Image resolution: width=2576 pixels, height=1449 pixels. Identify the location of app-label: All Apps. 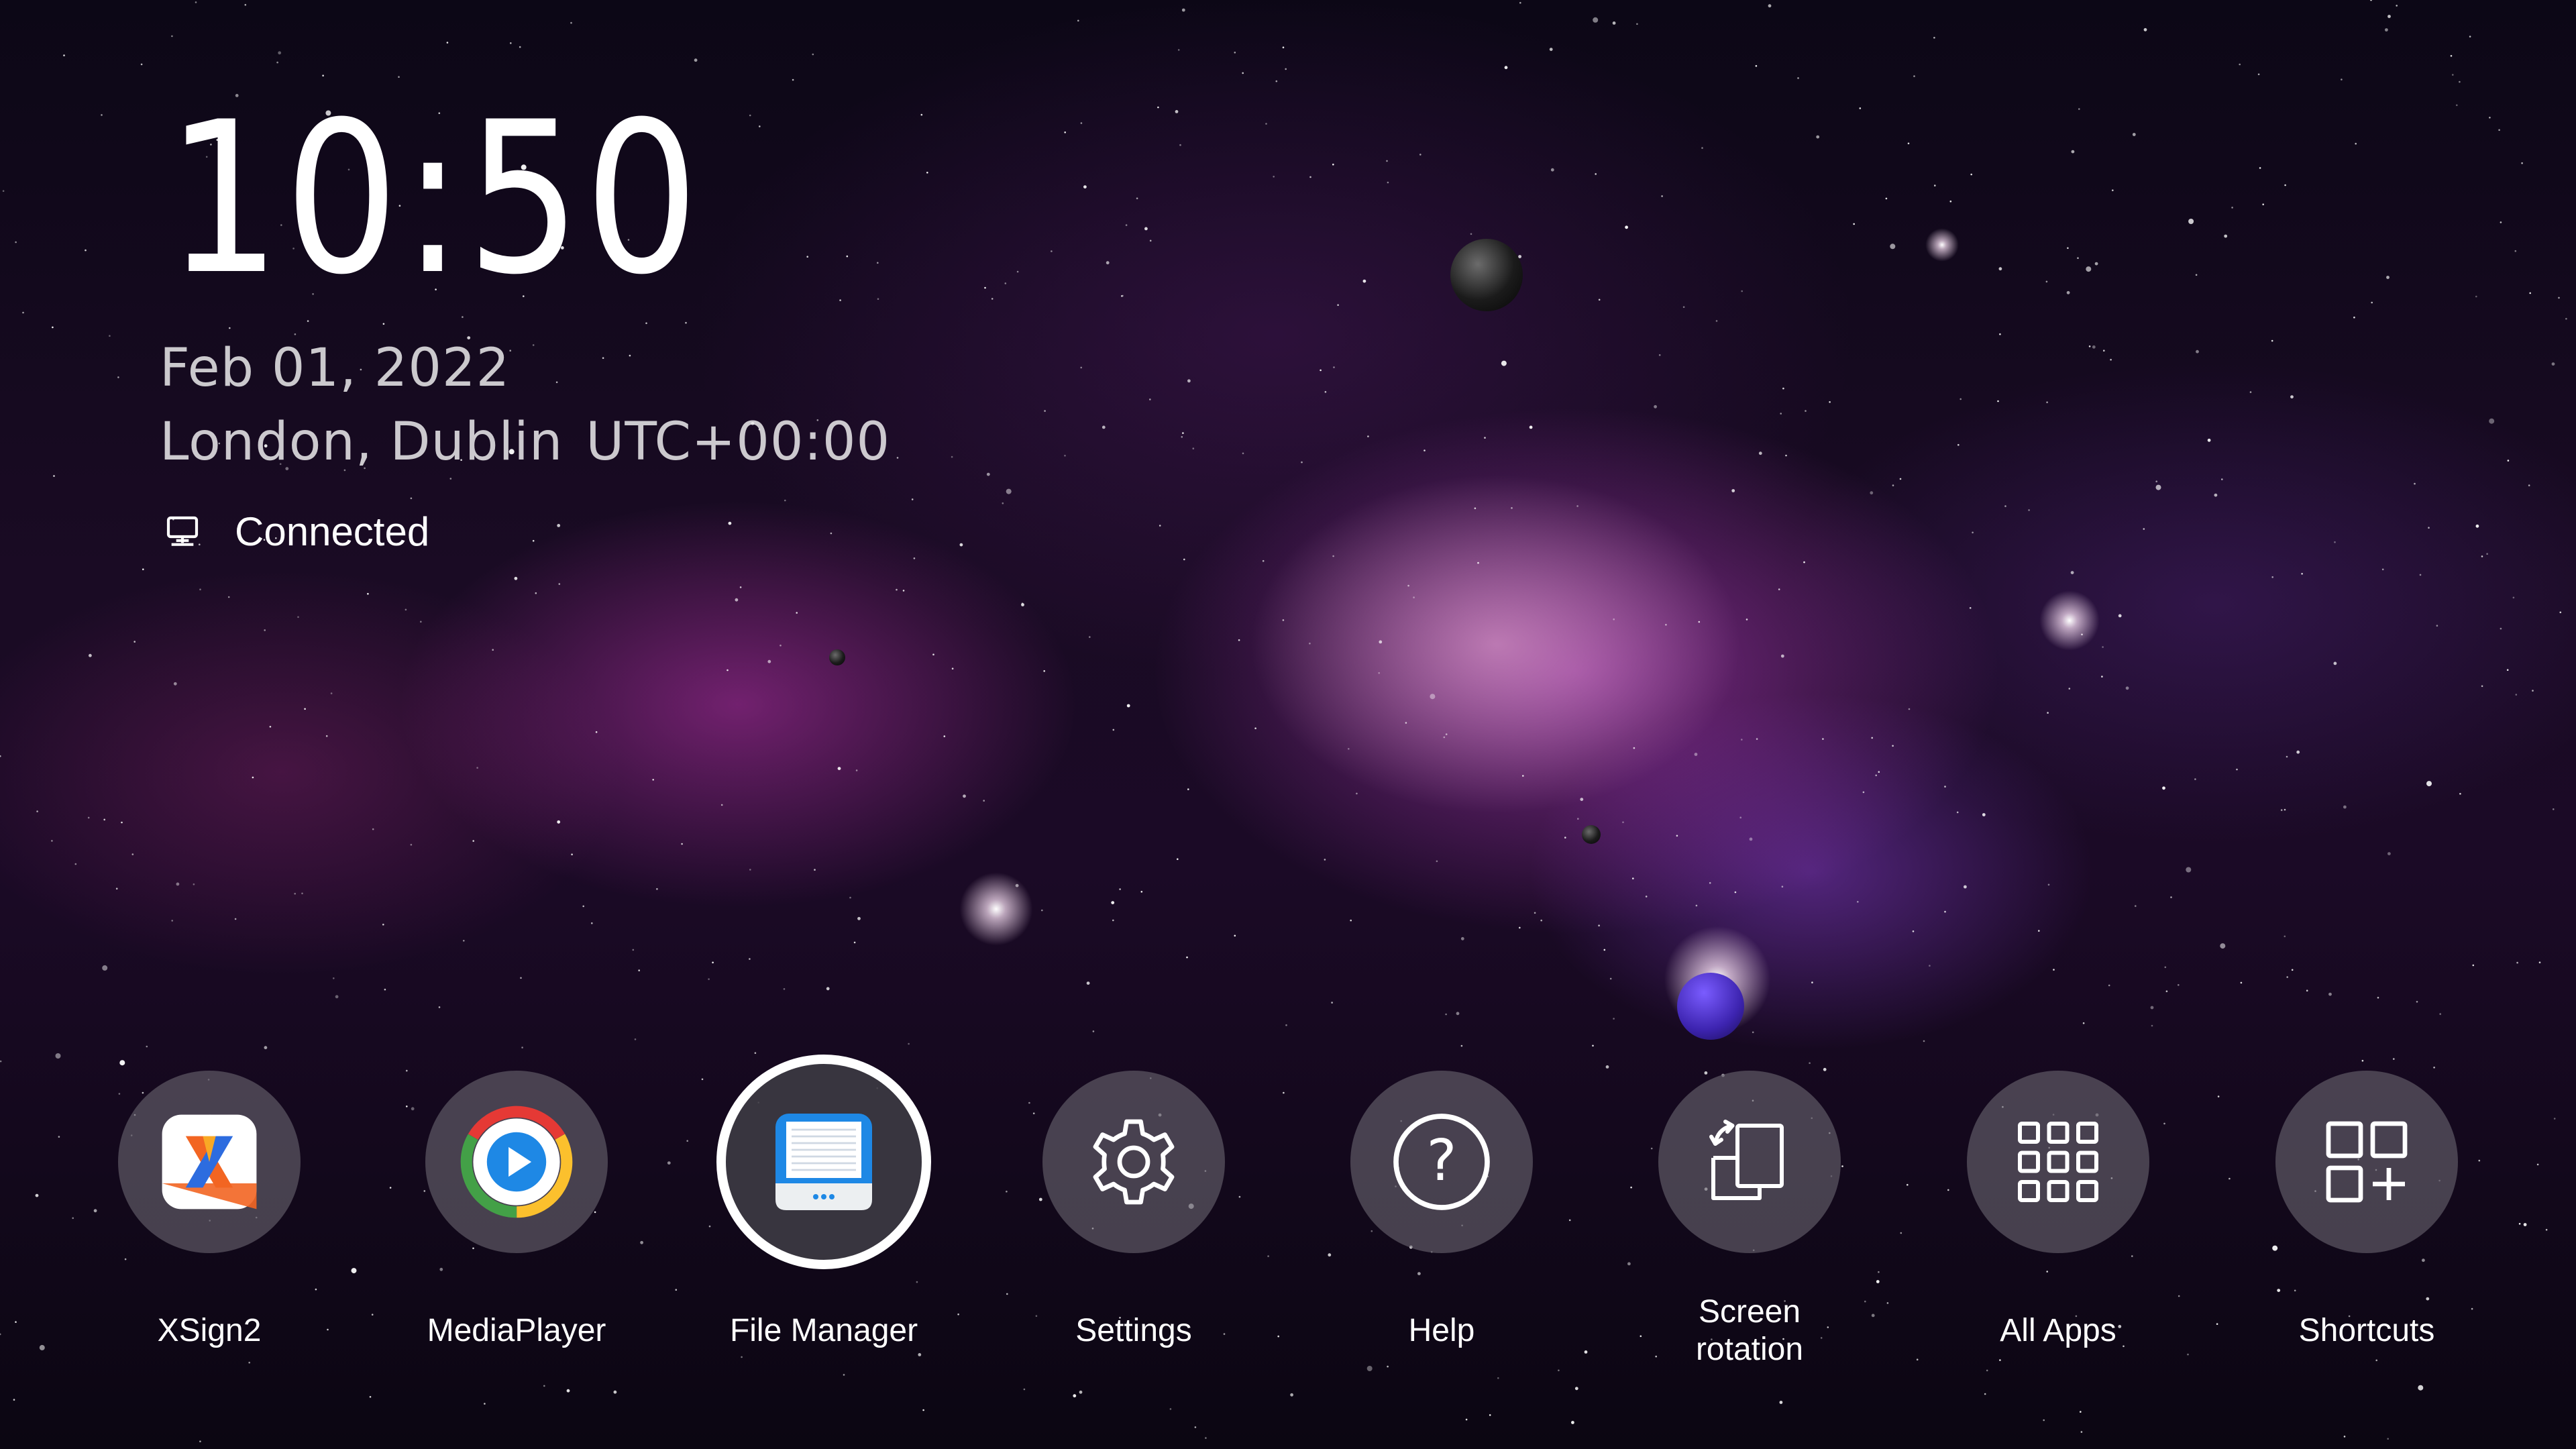
(2058, 1330).